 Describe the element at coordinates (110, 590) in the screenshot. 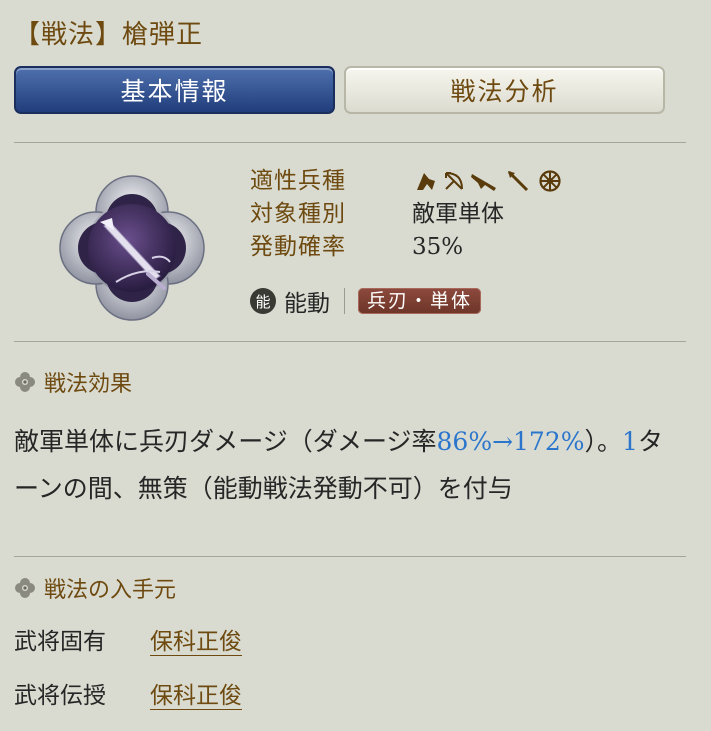

I see `source-heading-label: 戦法の入手元` at that location.